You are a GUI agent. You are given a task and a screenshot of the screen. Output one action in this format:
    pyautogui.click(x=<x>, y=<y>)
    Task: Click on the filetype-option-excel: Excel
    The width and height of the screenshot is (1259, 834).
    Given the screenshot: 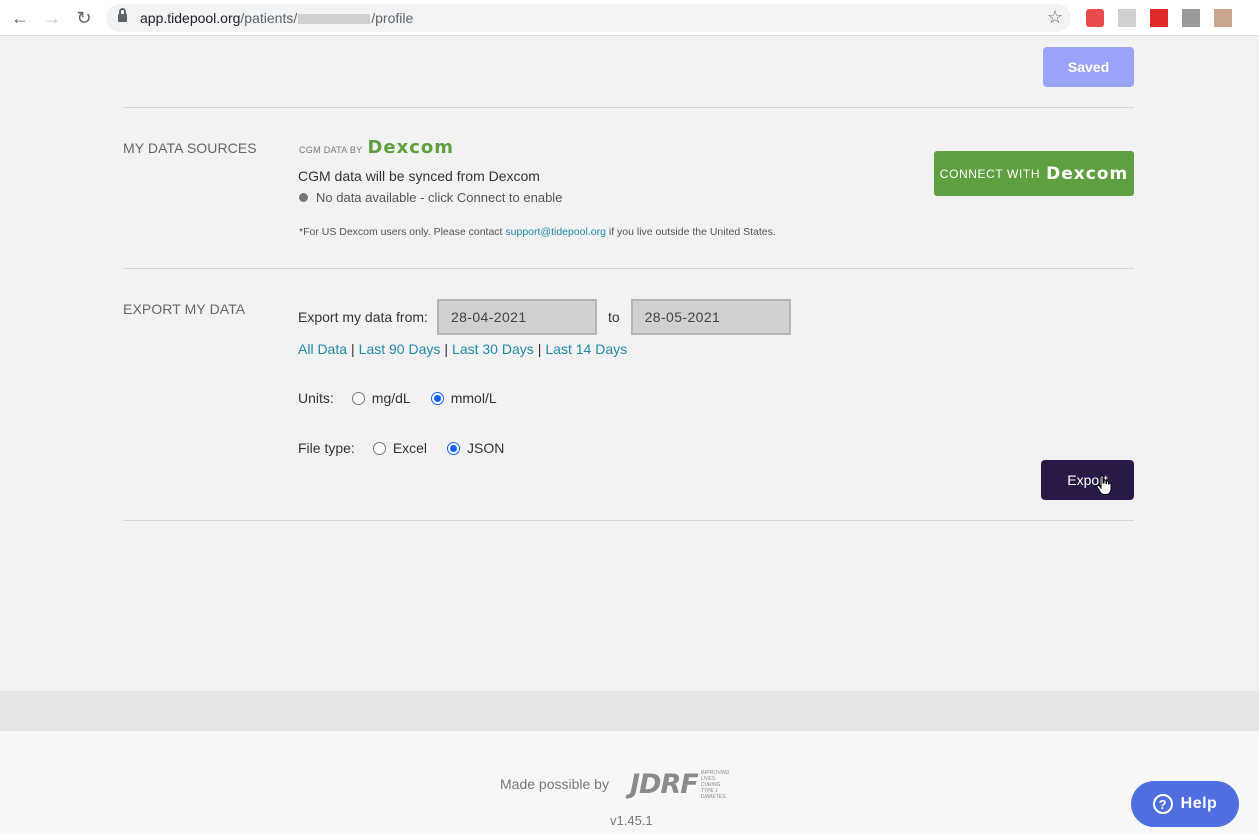 What is the action you would take?
    pyautogui.click(x=400, y=448)
    